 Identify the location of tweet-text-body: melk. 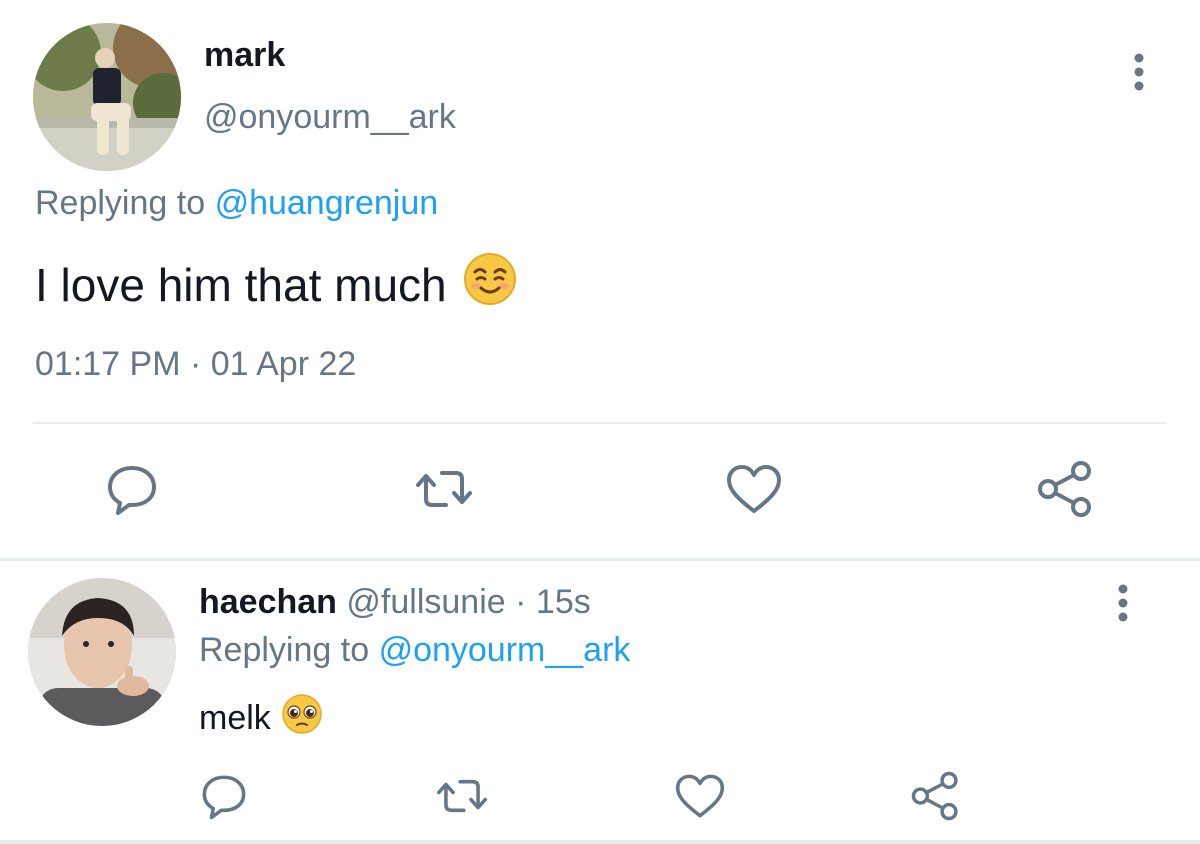
(235, 718).